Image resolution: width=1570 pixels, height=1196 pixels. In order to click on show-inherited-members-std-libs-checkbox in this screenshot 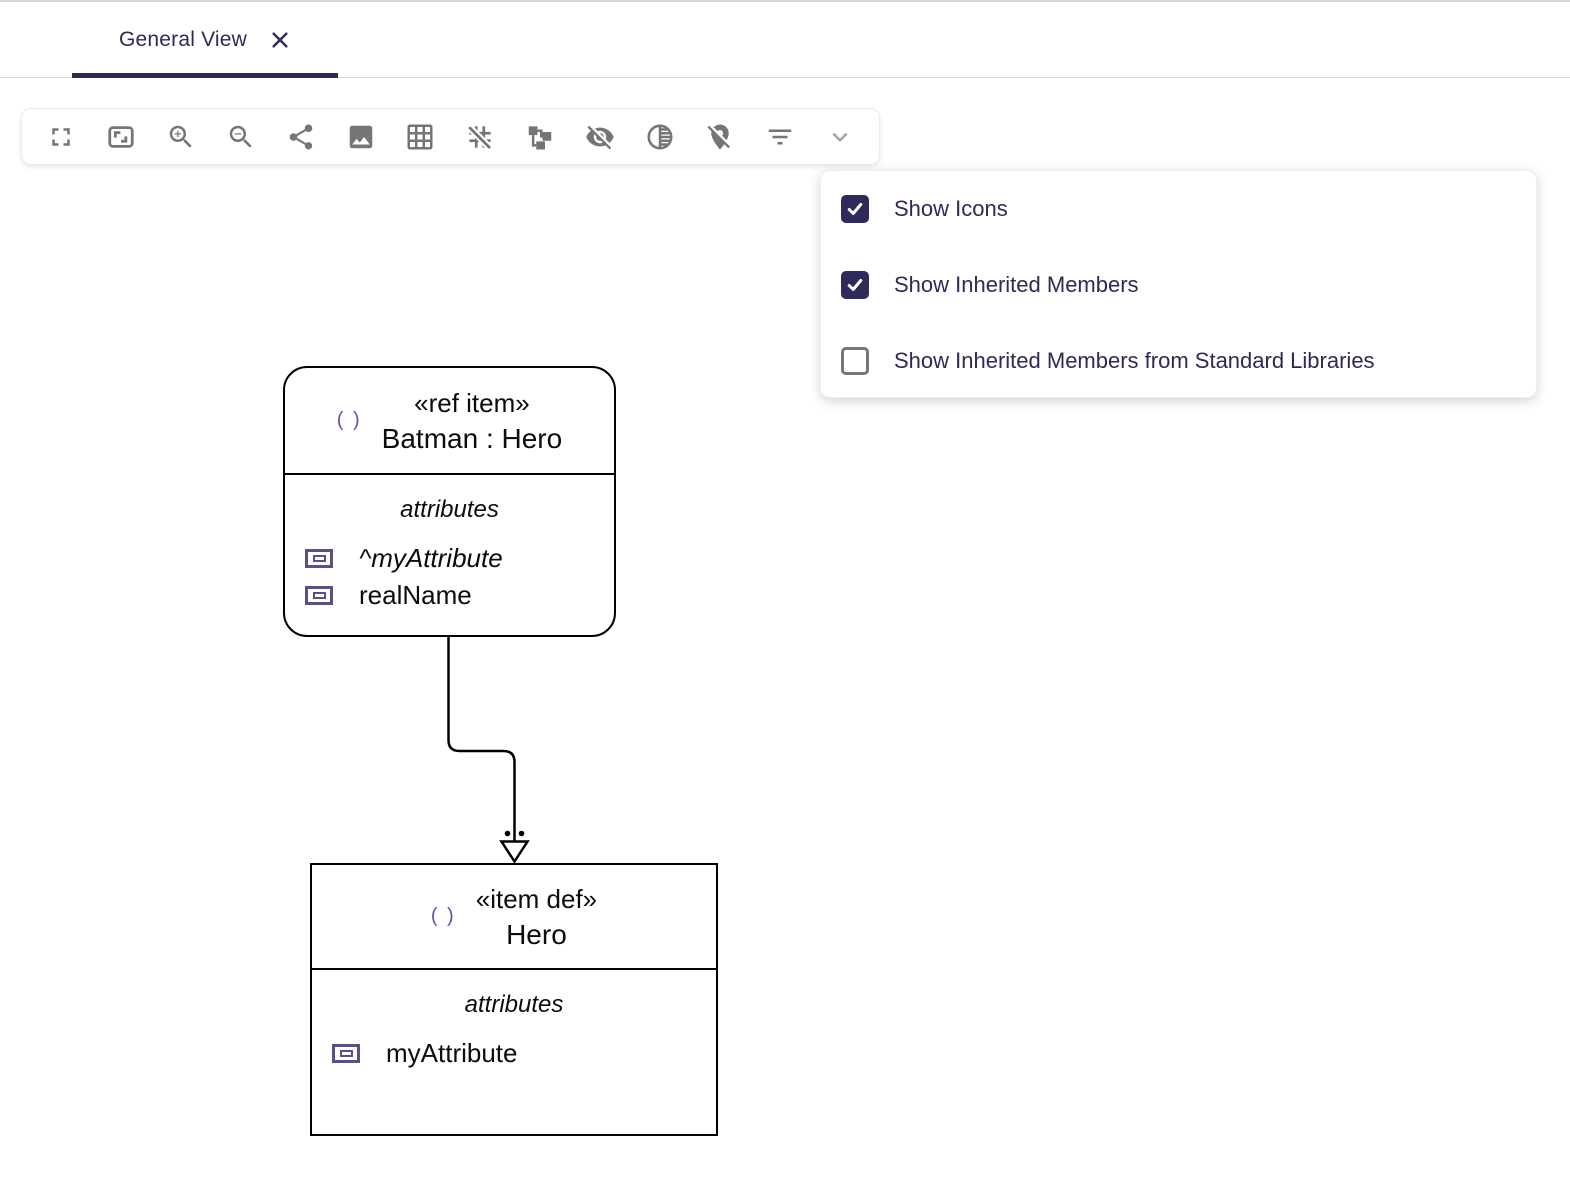, I will do `click(855, 361)`.